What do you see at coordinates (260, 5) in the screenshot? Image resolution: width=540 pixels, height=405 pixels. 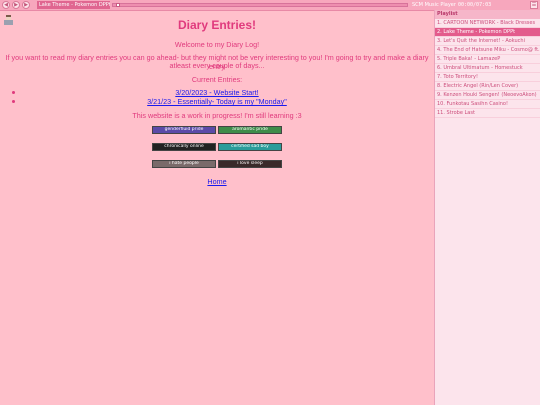 I see `seek-bar` at bounding box center [260, 5].